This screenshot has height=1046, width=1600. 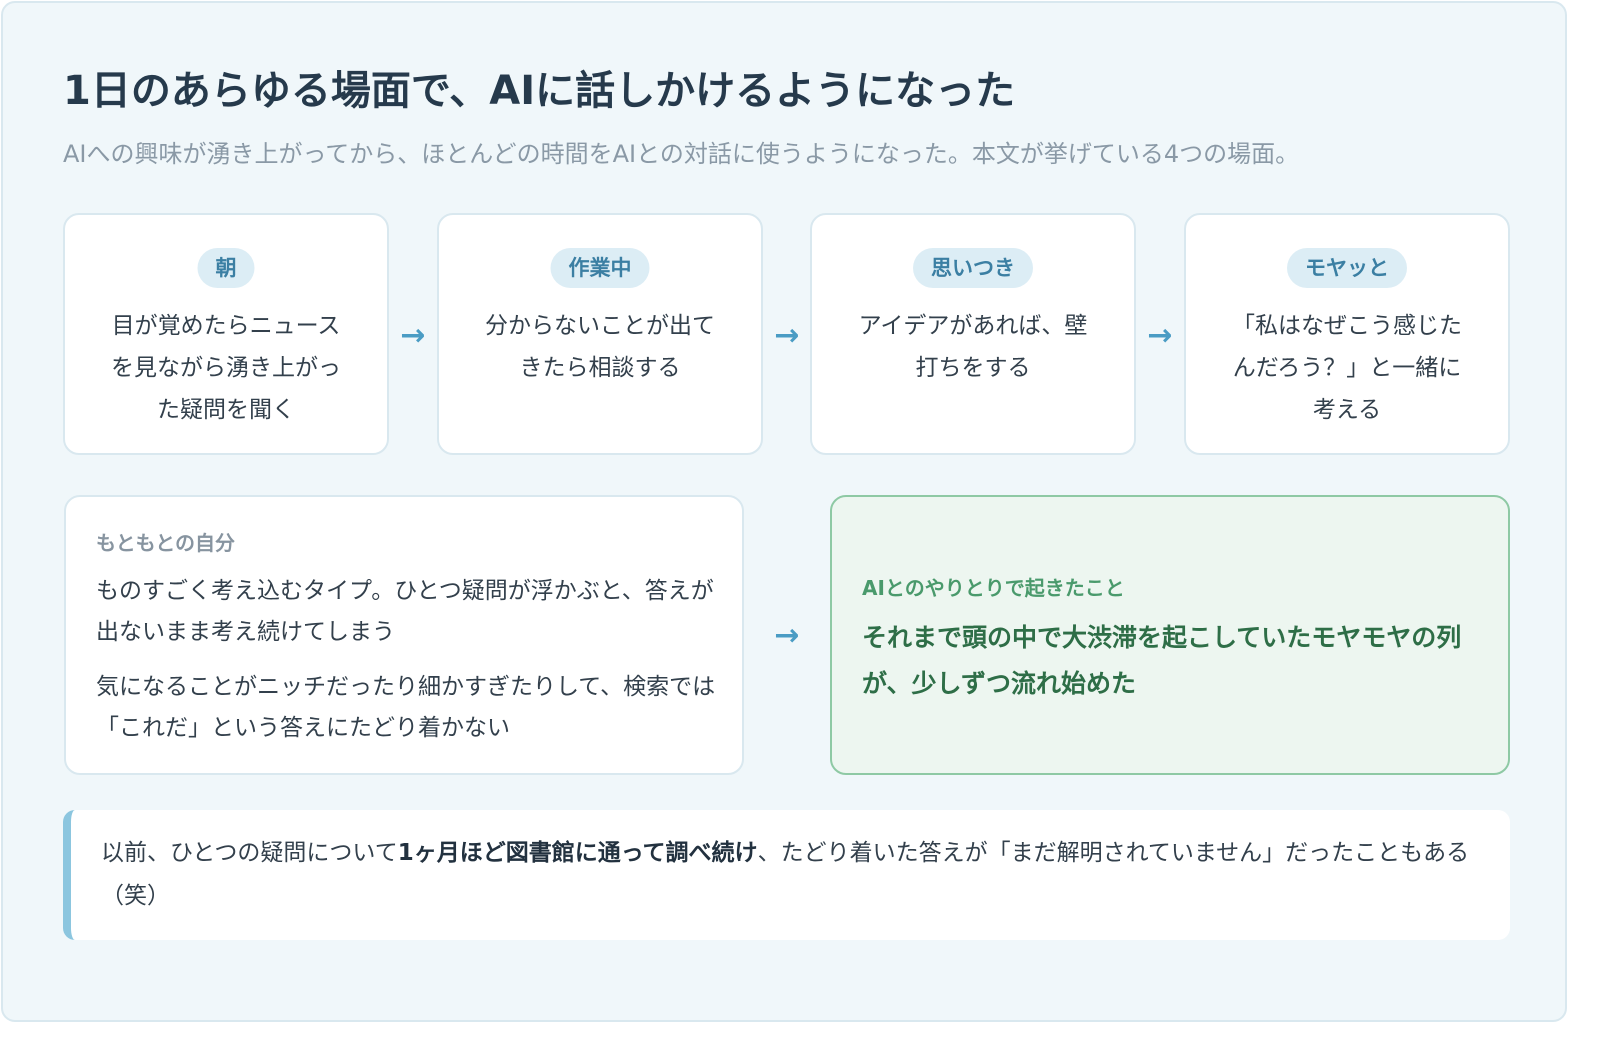 I want to click on step-card-working: 作業中 分からないことが出てきたら相談する, so click(x=600, y=334).